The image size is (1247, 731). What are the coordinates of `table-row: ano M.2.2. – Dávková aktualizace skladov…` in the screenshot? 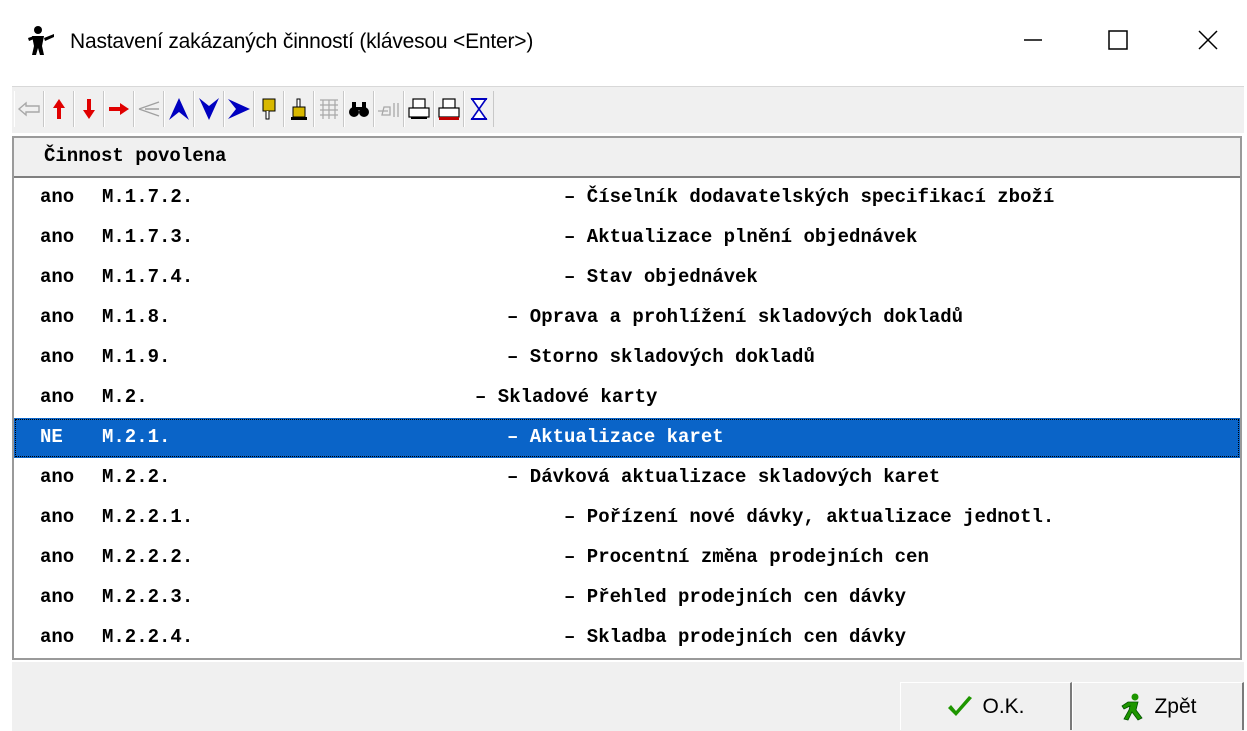 It's located at (627, 478).